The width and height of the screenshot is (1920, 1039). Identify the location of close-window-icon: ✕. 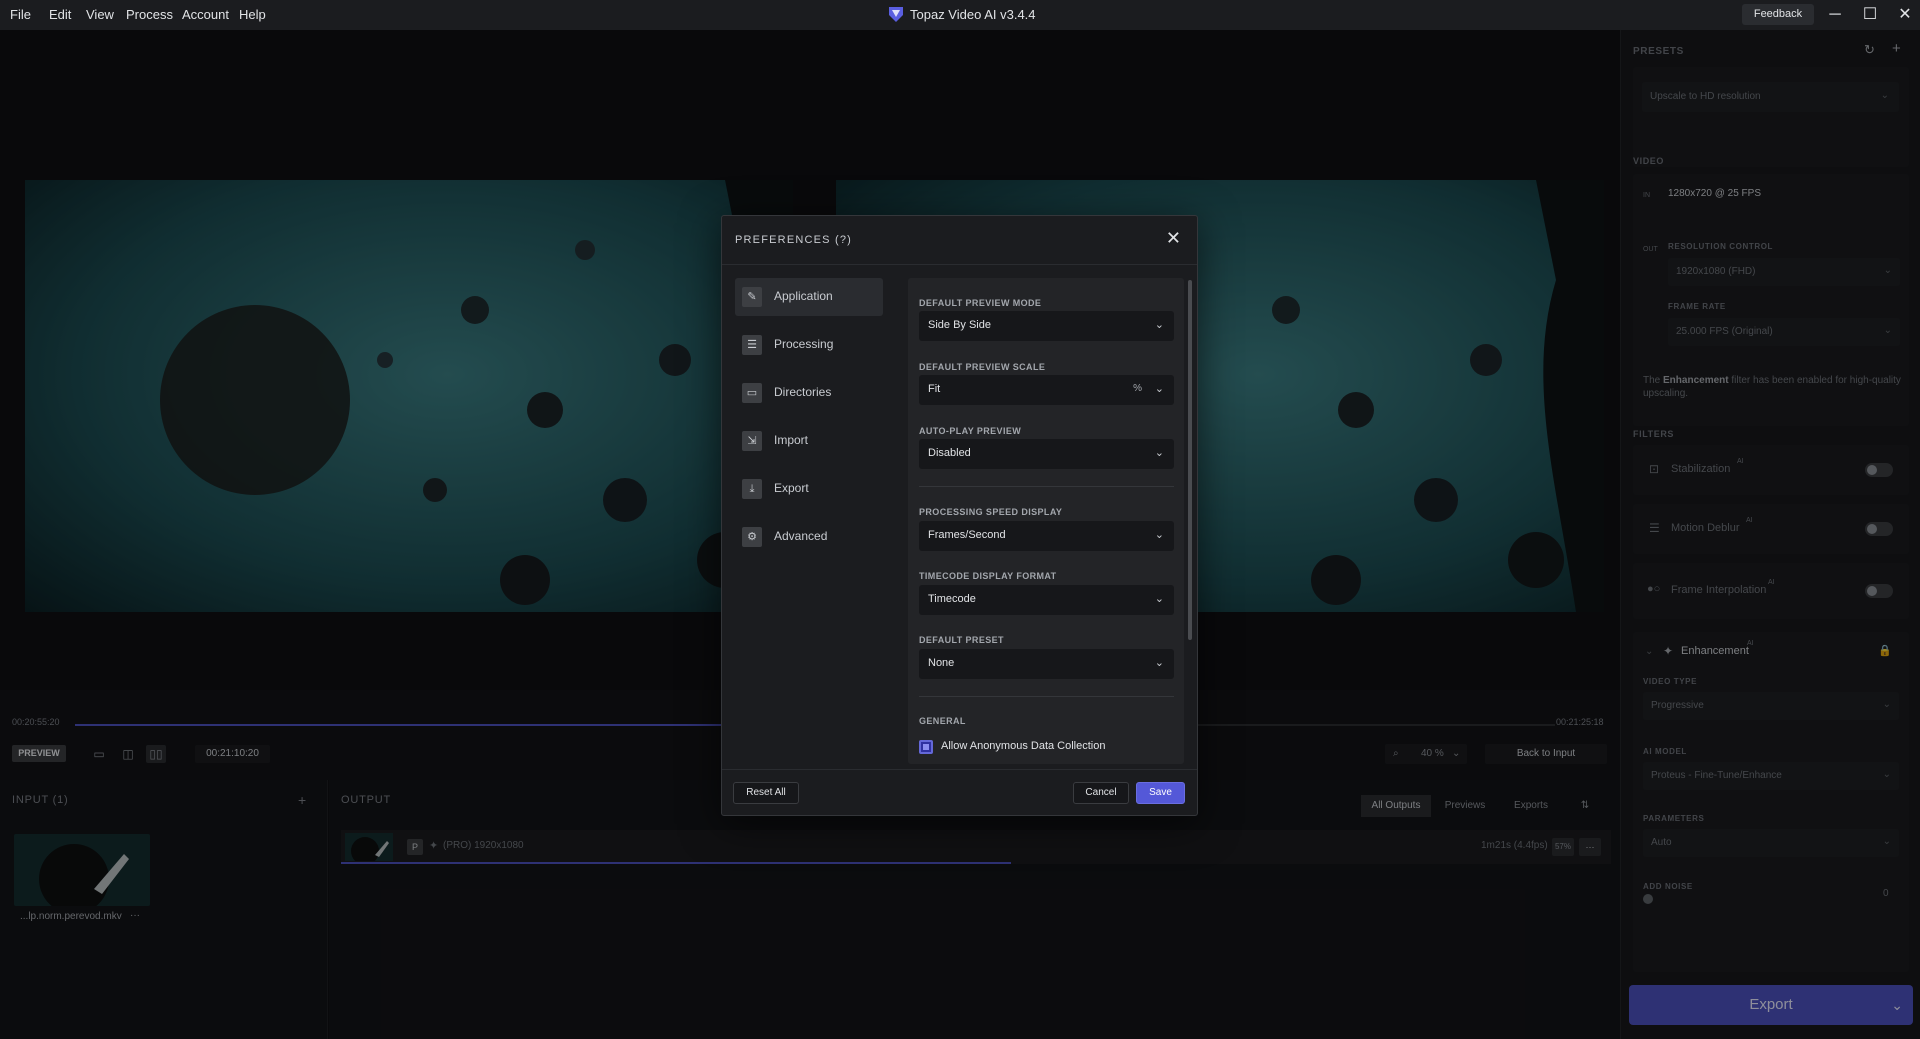
(1905, 15).